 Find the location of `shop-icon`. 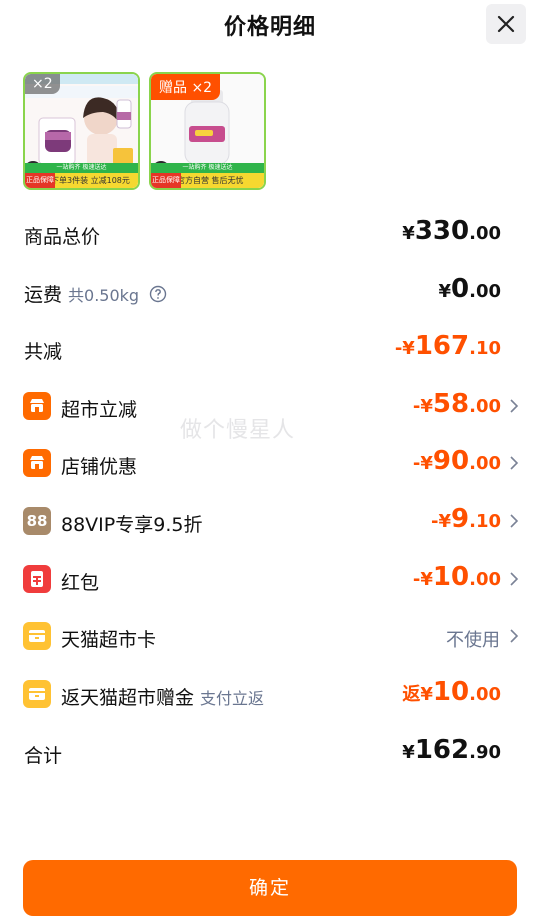

shop-icon is located at coordinates (37, 463).